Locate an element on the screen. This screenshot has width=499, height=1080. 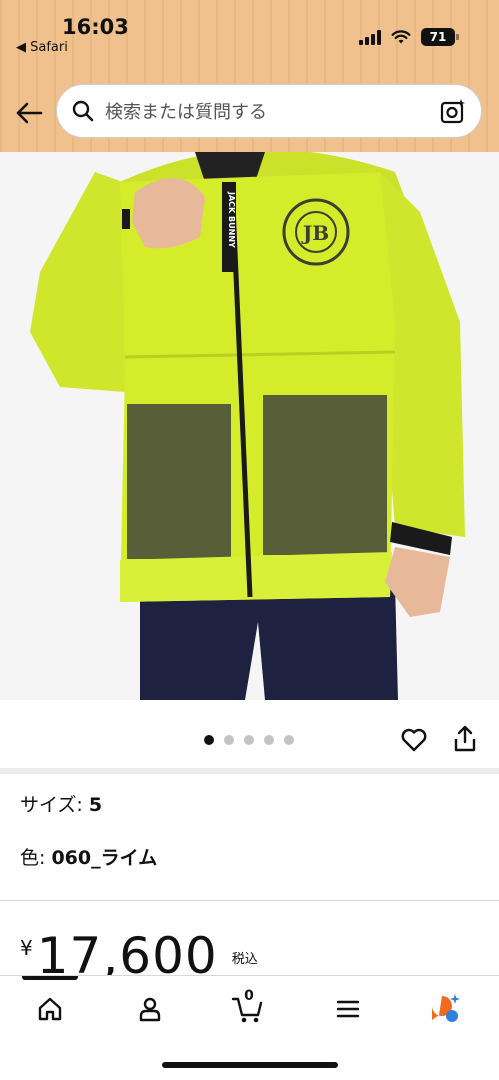
price-divider is located at coordinates (249, 900).